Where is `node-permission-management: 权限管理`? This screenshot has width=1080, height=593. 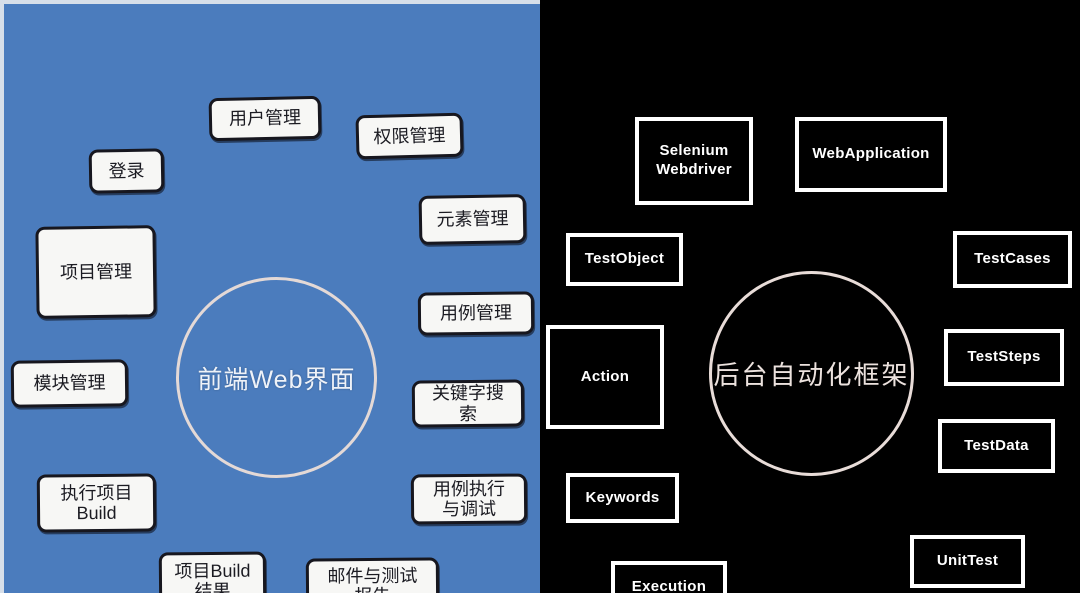 node-permission-management: 权限管理 is located at coordinates (409, 136).